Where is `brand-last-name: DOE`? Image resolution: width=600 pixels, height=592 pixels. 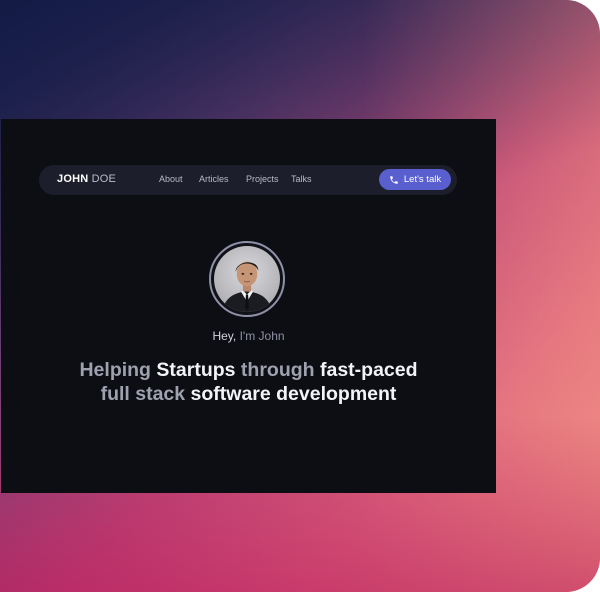
brand-last-name: DOE is located at coordinates (104, 179).